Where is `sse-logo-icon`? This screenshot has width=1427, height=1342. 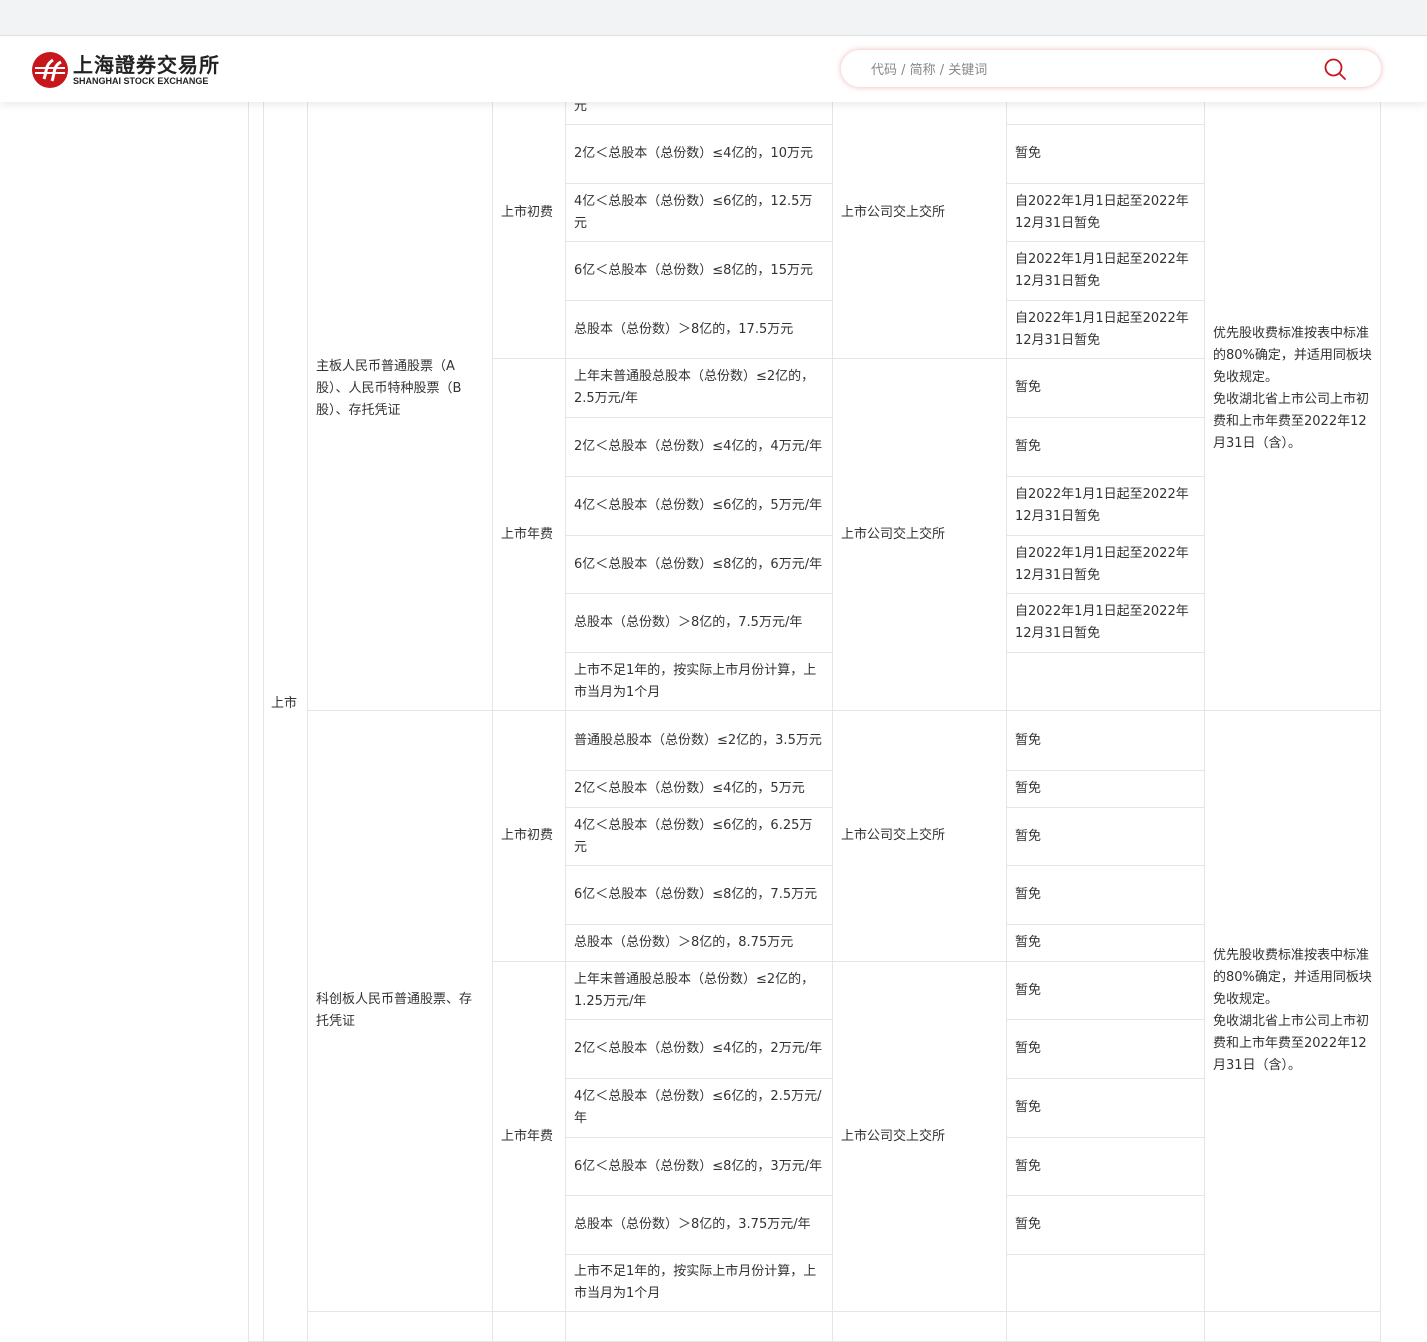
sse-logo-icon is located at coordinates (50, 70).